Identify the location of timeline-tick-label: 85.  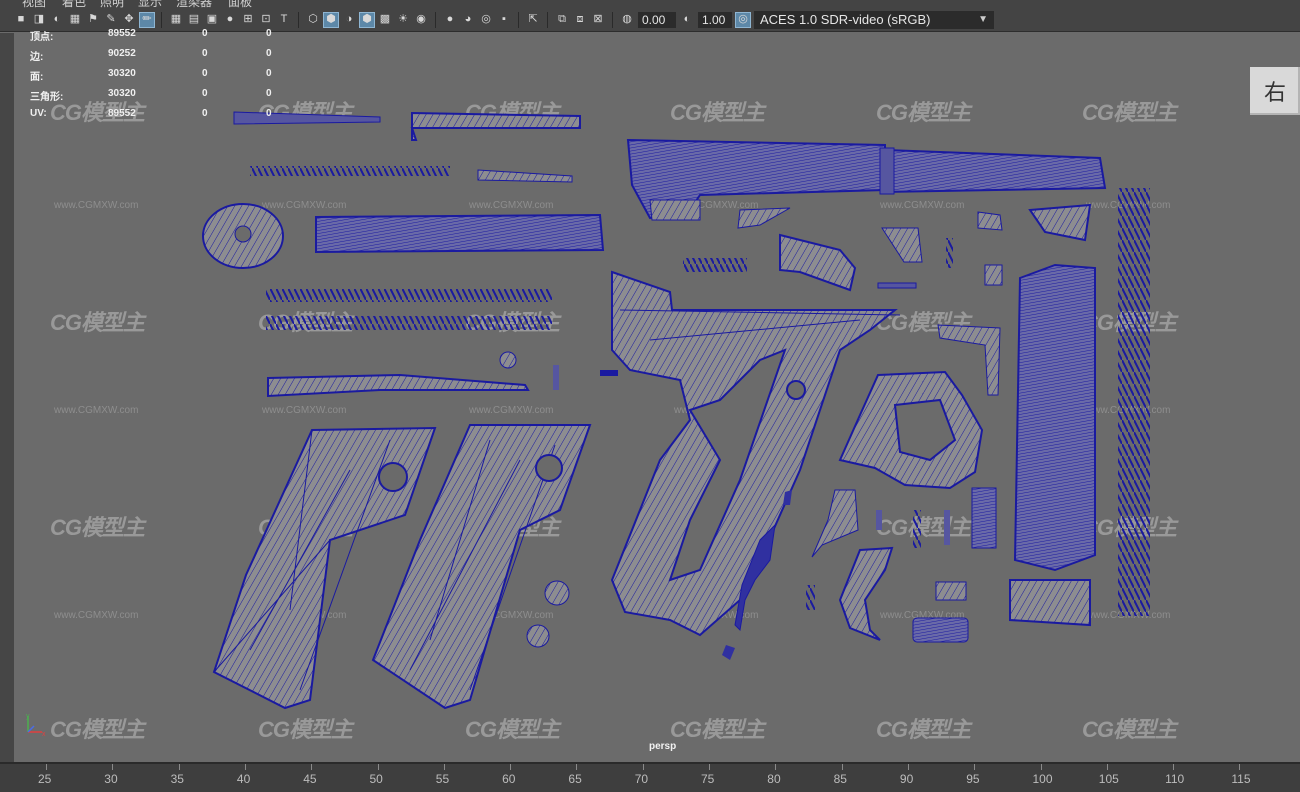
(840, 779).